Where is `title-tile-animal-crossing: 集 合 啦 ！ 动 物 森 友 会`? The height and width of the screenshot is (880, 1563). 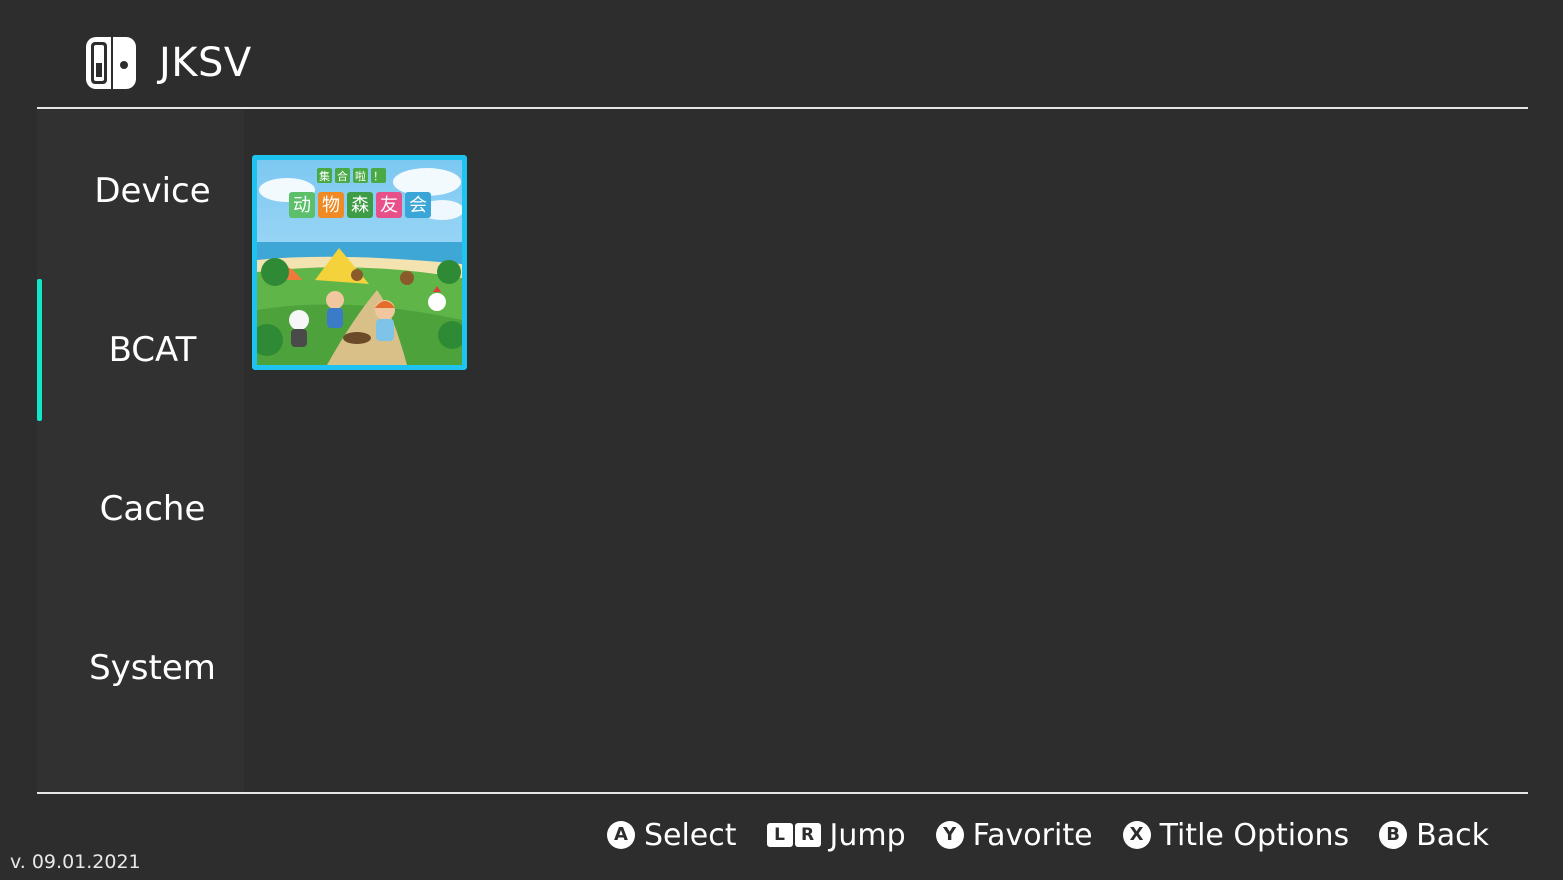
title-tile-animal-crossing: 集 合 啦 ！ 动 物 森 友 会 is located at coordinates (359, 262).